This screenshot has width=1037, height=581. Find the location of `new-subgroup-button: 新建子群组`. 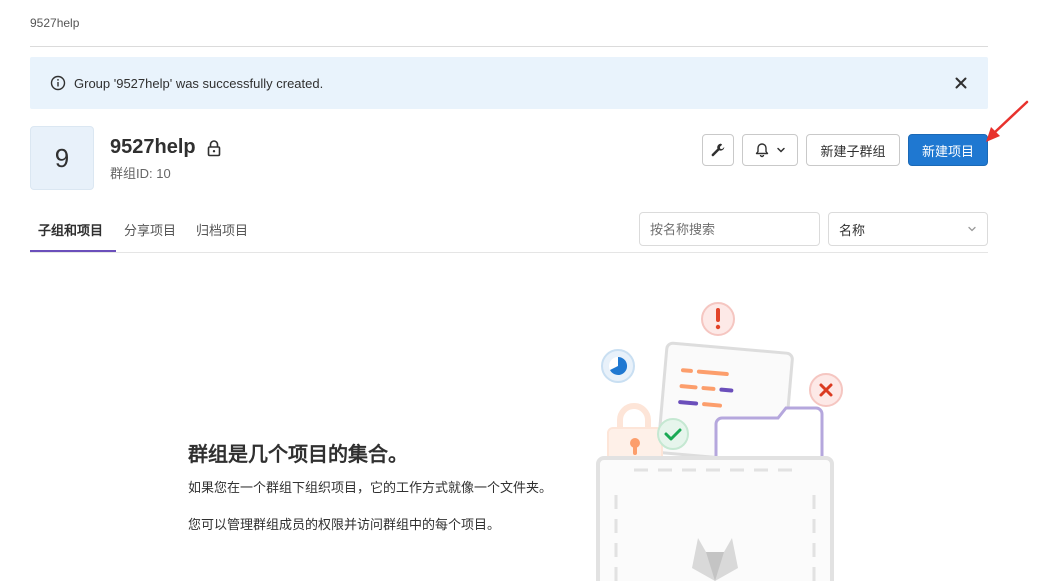

new-subgroup-button: 新建子群组 is located at coordinates (853, 150).